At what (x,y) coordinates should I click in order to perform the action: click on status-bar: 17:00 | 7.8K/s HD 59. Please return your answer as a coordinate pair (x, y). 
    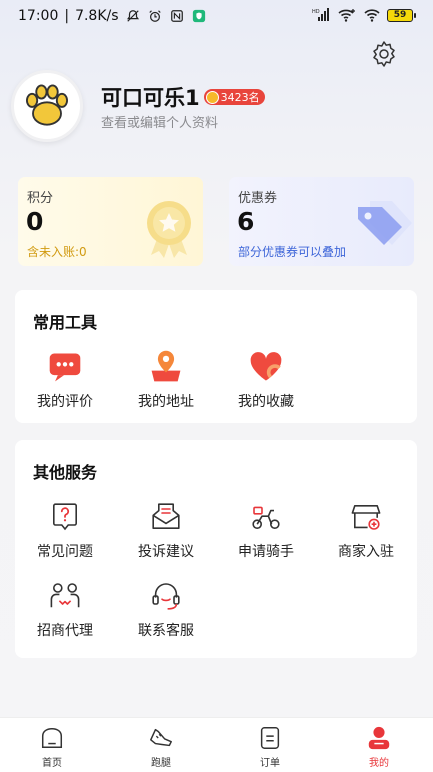
    Looking at the image, I should click on (216, 17).